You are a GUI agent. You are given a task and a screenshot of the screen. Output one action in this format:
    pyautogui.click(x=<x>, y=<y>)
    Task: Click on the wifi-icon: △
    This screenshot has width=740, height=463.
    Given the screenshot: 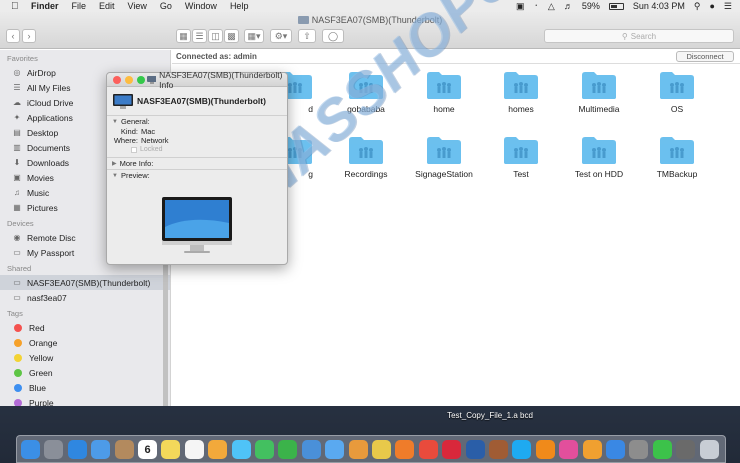 What is the action you would take?
    pyautogui.click(x=551, y=6)
    